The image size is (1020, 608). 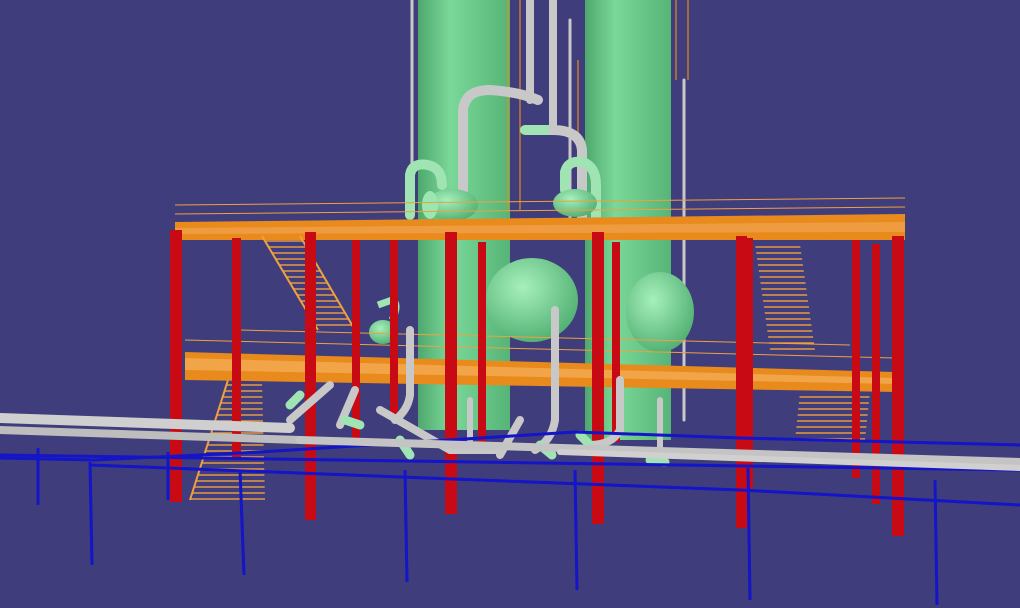 I want to click on sphere-vessel-left, so click(x=532, y=300).